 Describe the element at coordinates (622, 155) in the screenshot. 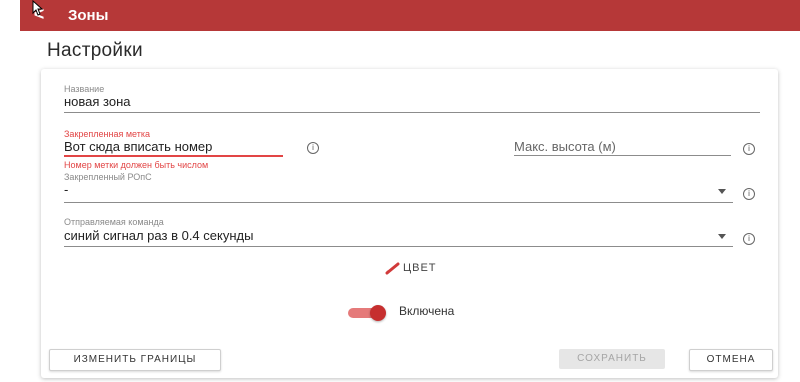

I see `max-height-underline` at that location.